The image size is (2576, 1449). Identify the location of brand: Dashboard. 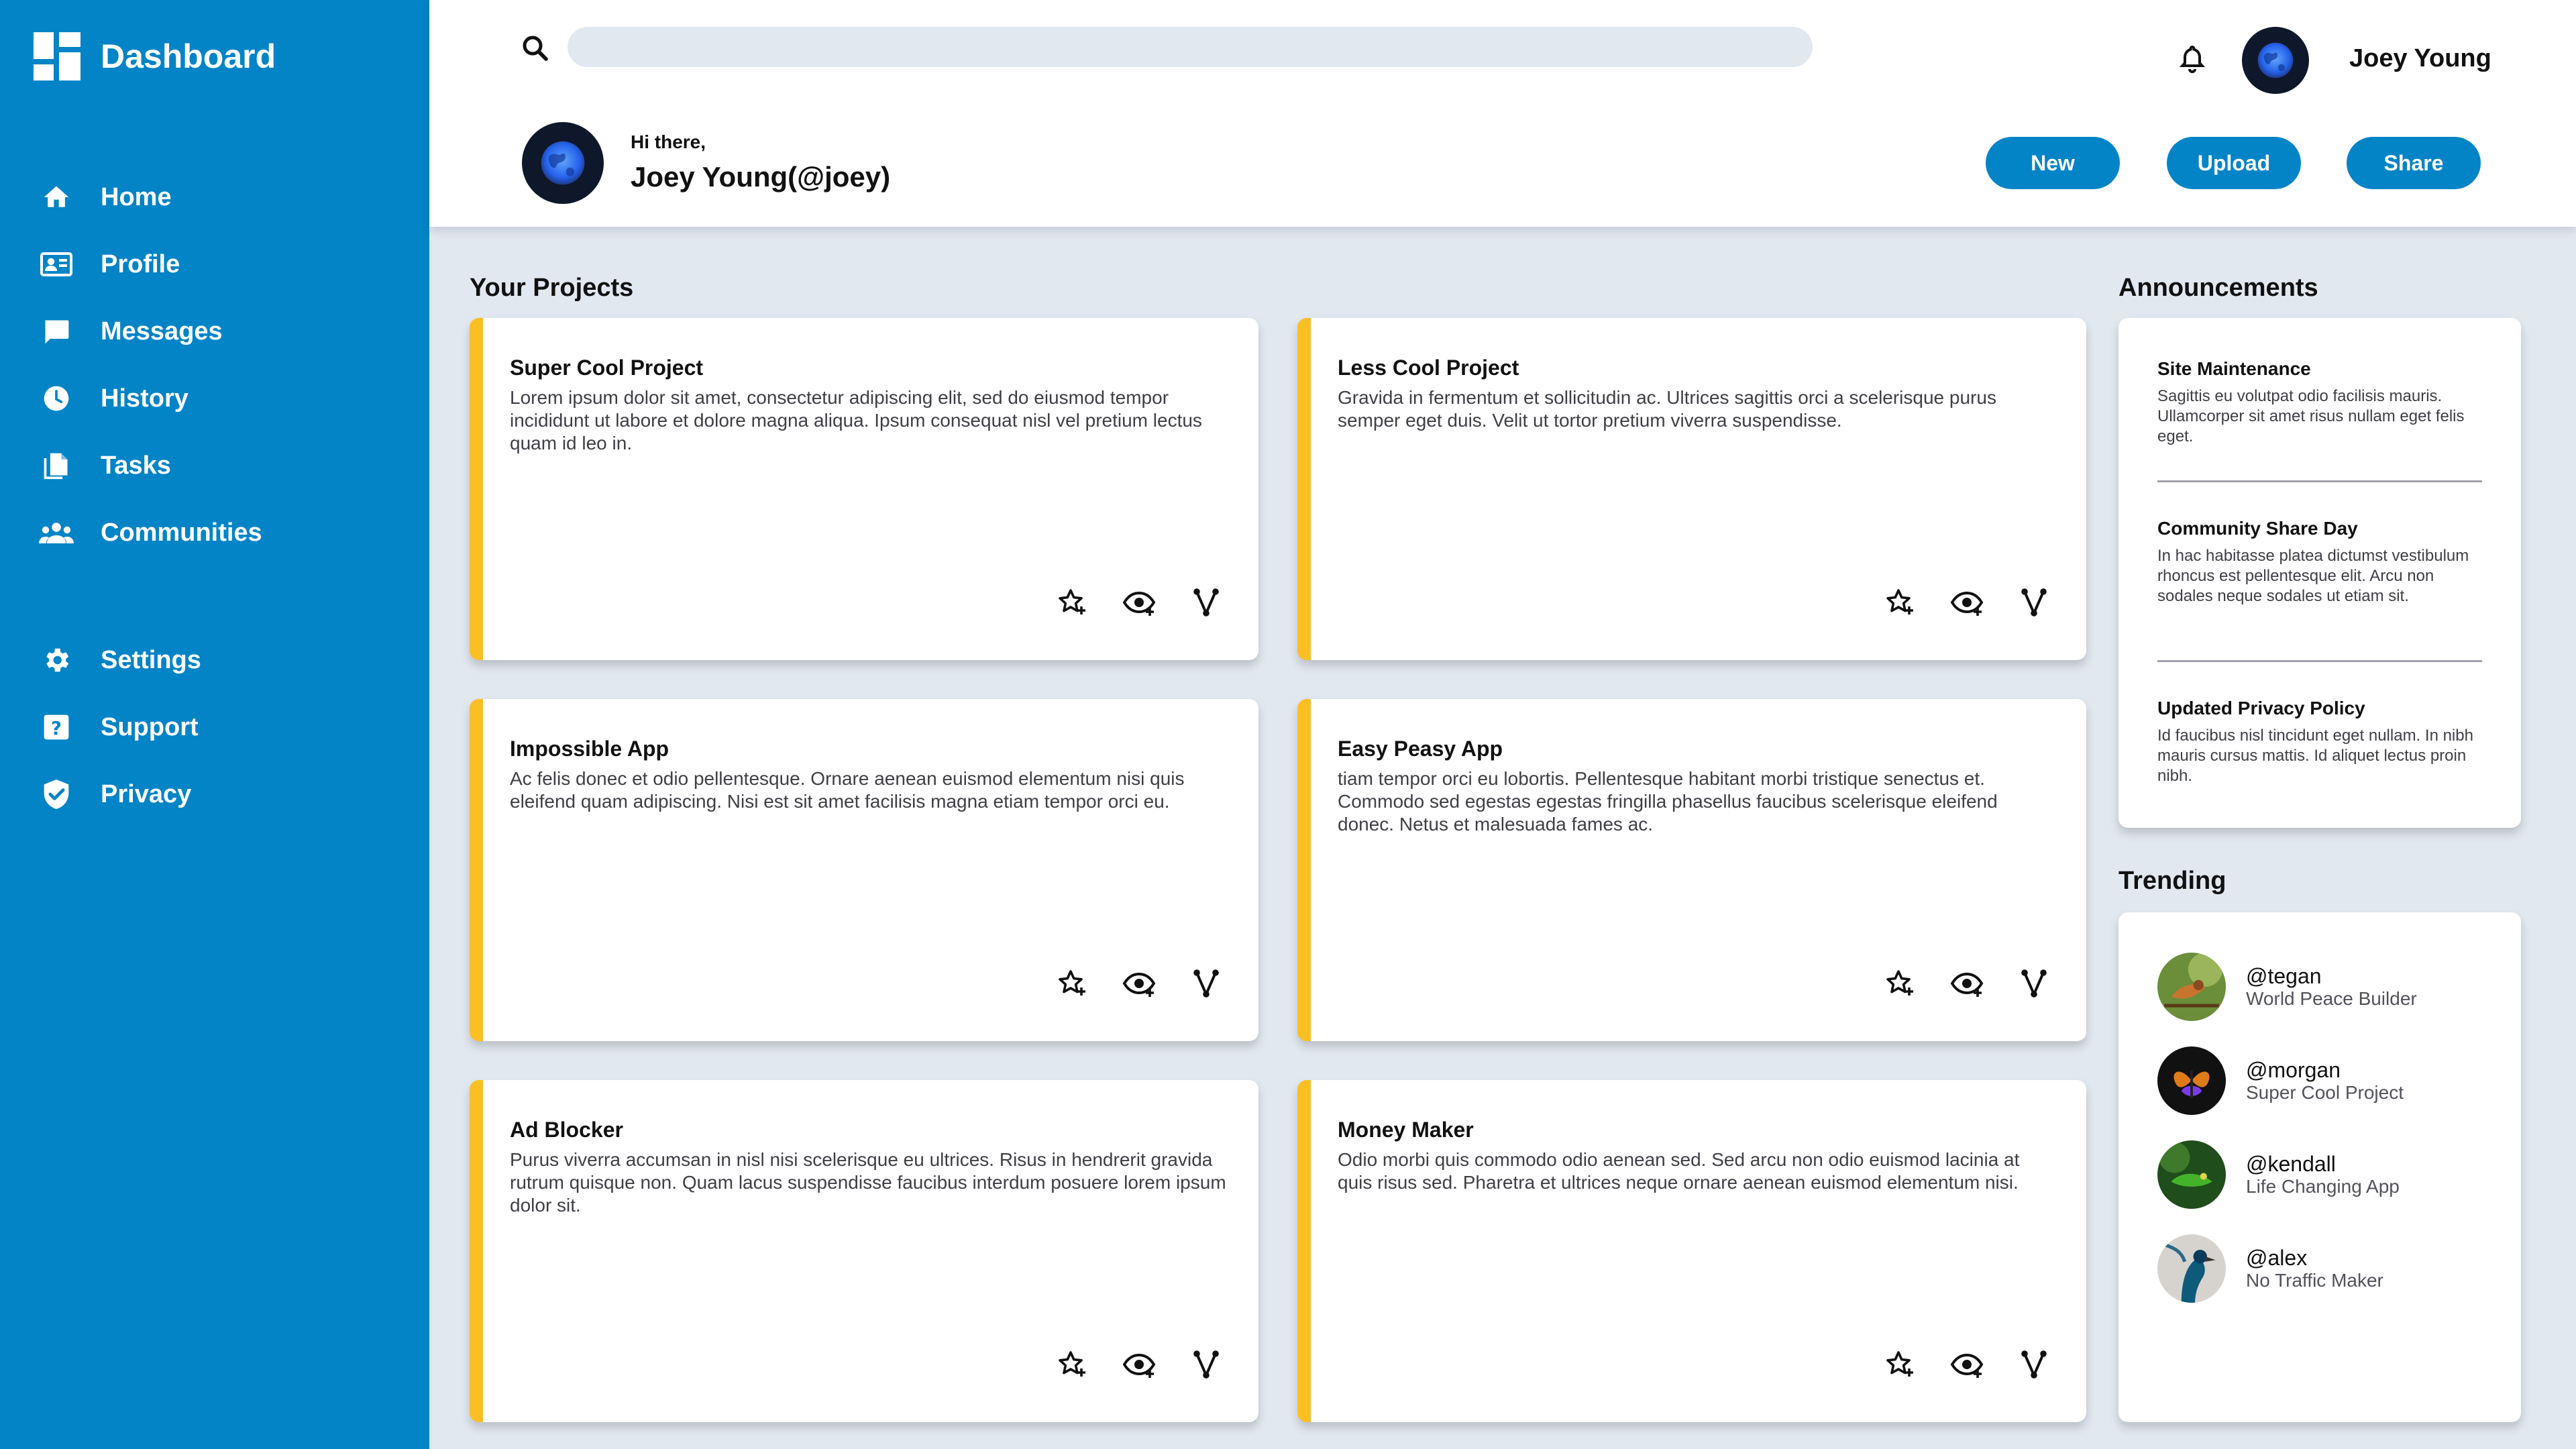
(155, 56).